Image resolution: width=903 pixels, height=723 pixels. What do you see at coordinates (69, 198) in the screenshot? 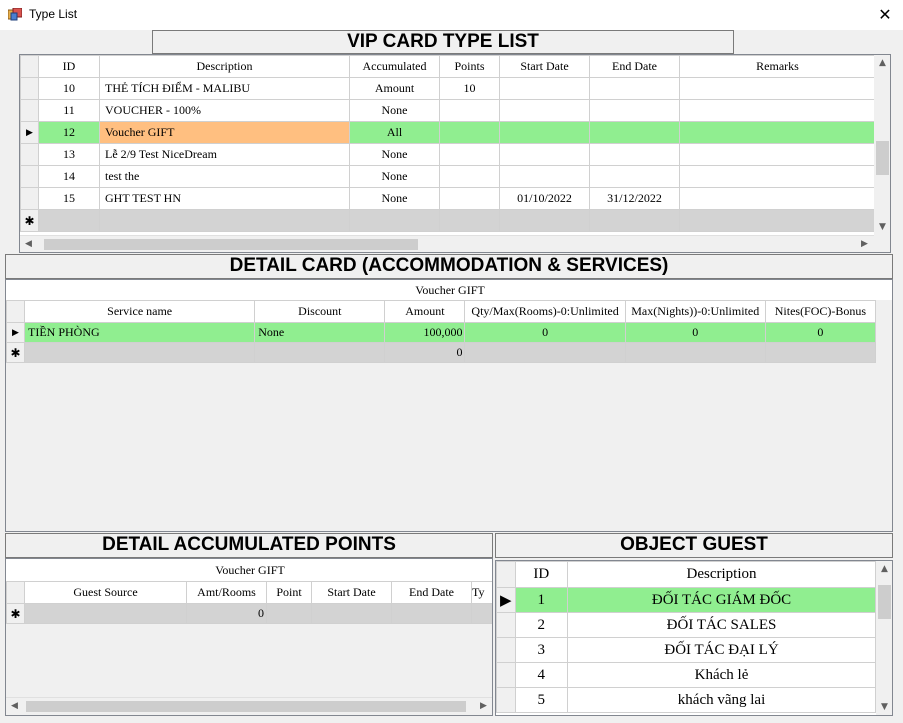
I see `id-cell: 15` at bounding box center [69, 198].